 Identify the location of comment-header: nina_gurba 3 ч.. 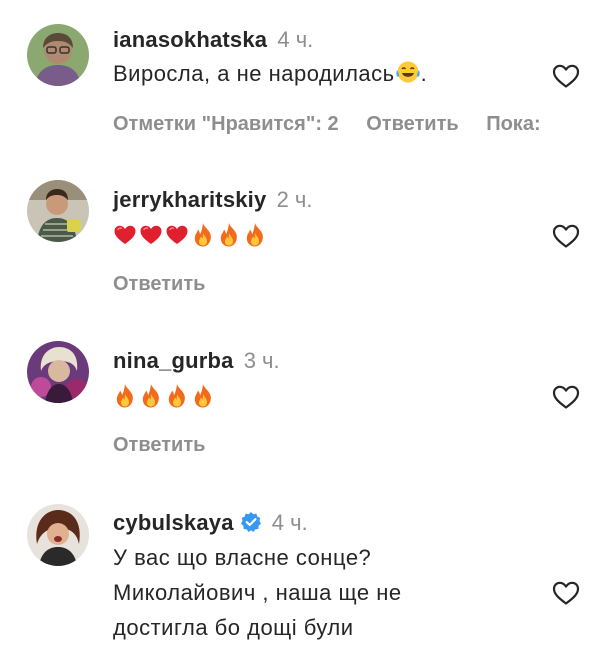
(196, 361).